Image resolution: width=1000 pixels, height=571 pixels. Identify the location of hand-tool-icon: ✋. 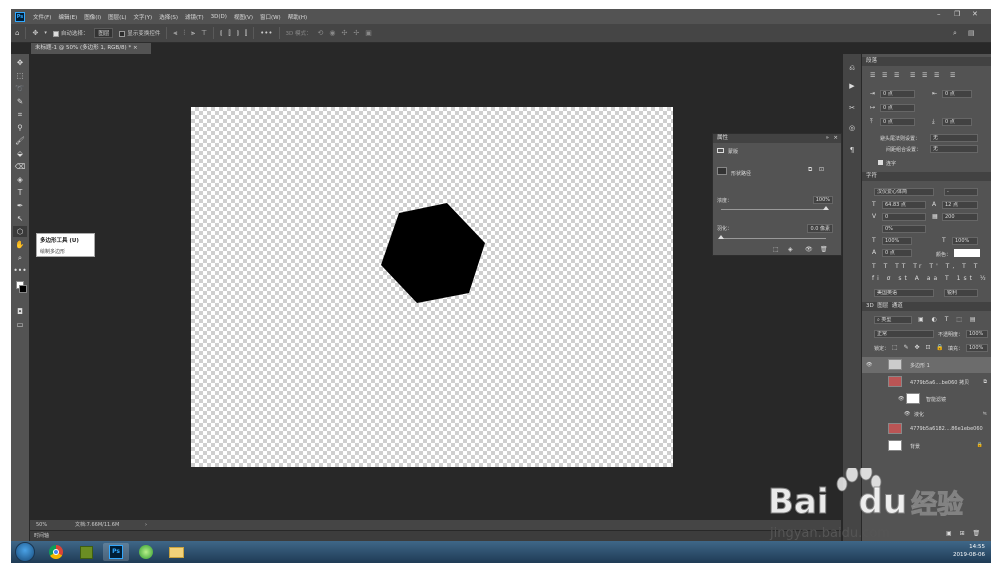
(20, 244).